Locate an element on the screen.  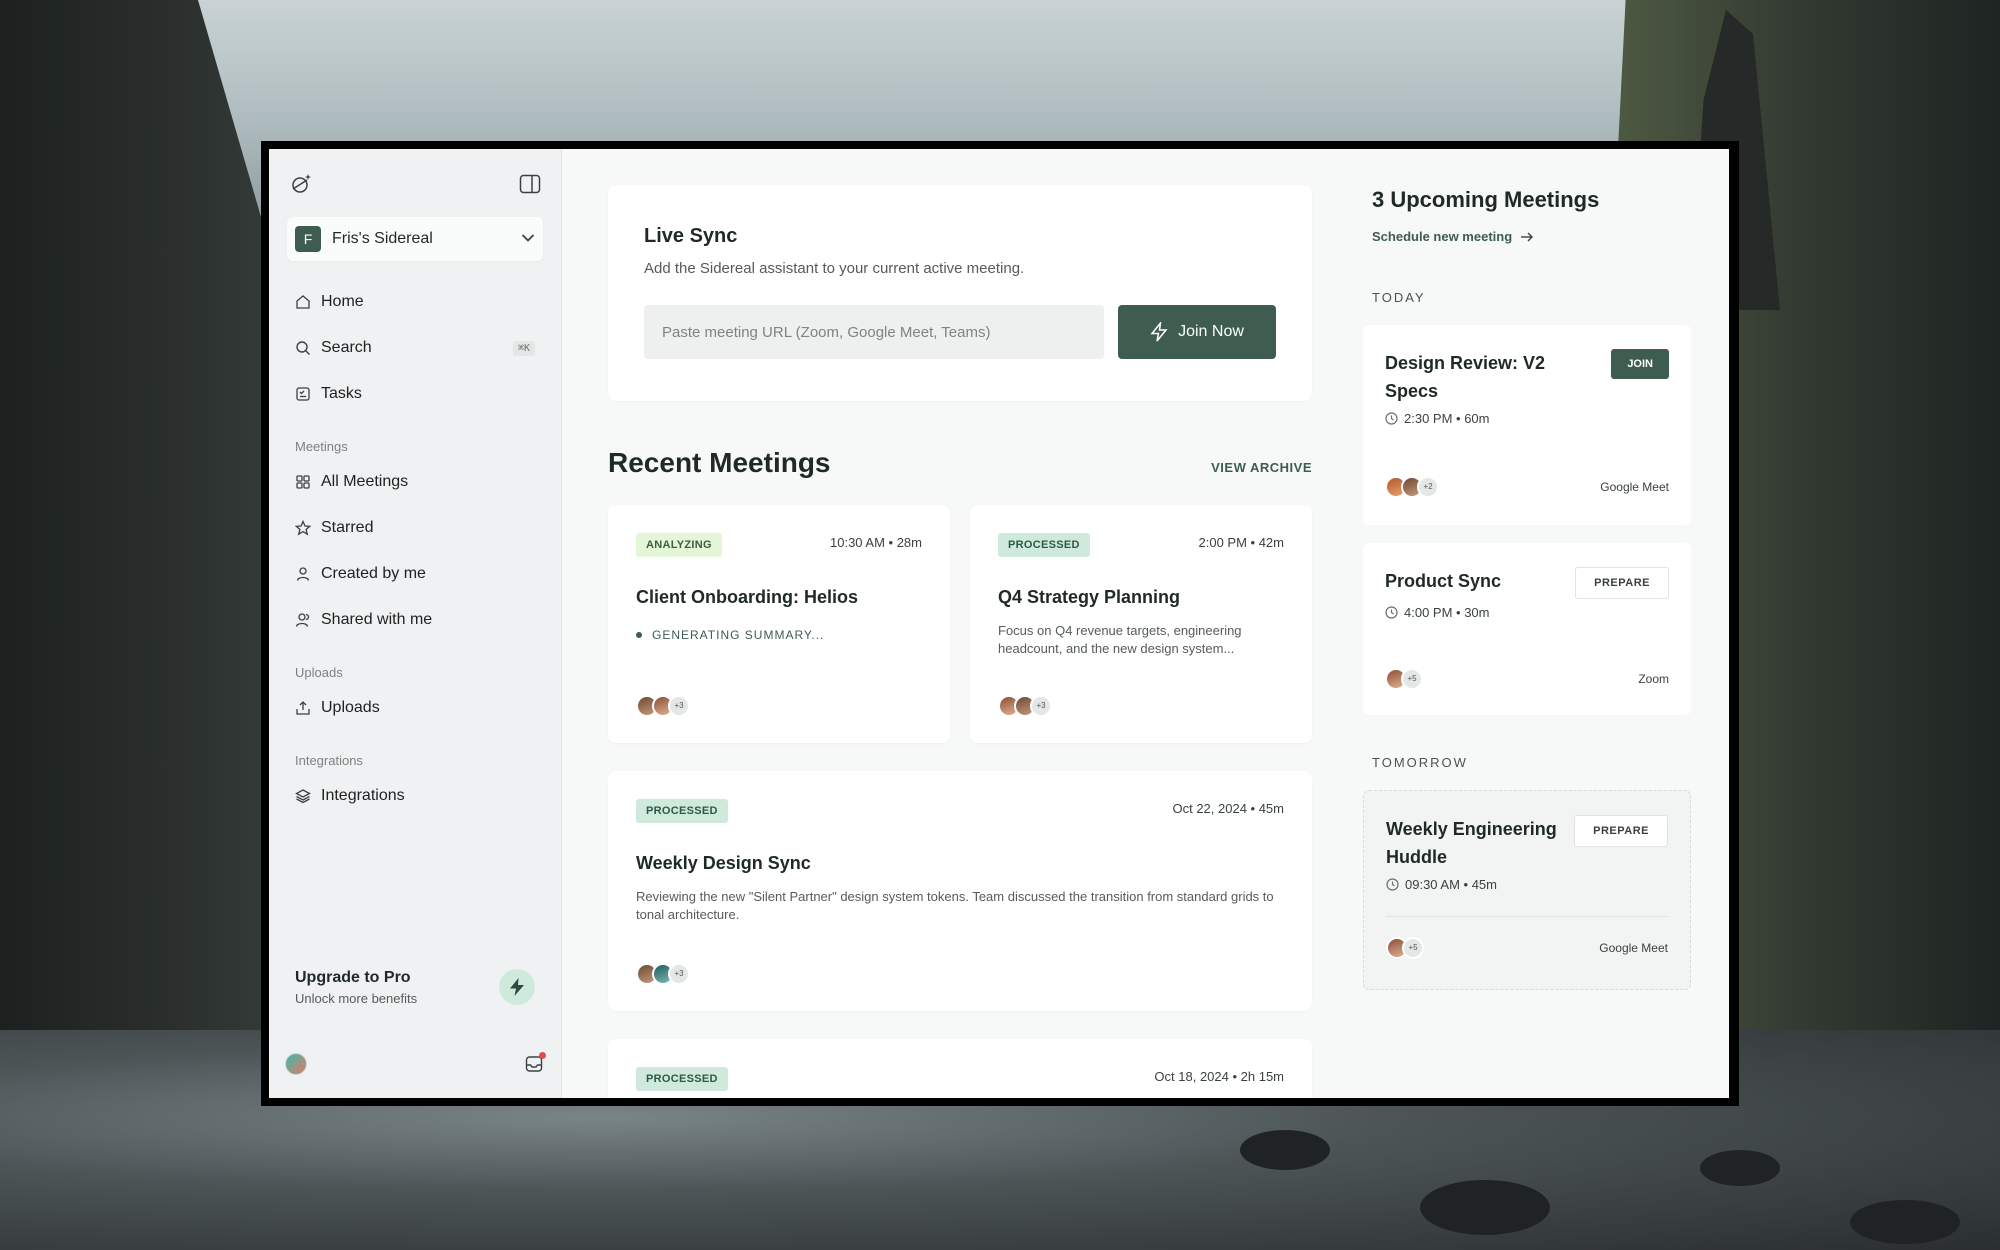
upcoming-card-footer: +5 Google Meet is located at coordinates (1527, 948).